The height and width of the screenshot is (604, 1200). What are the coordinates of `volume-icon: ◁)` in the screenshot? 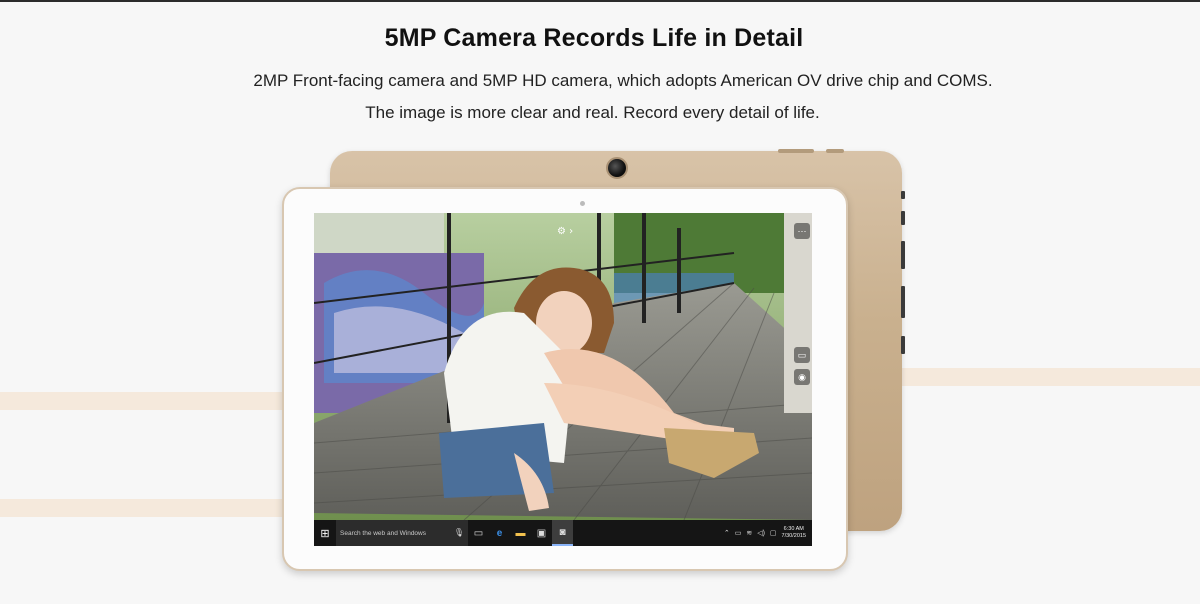 It's located at (761, 533).